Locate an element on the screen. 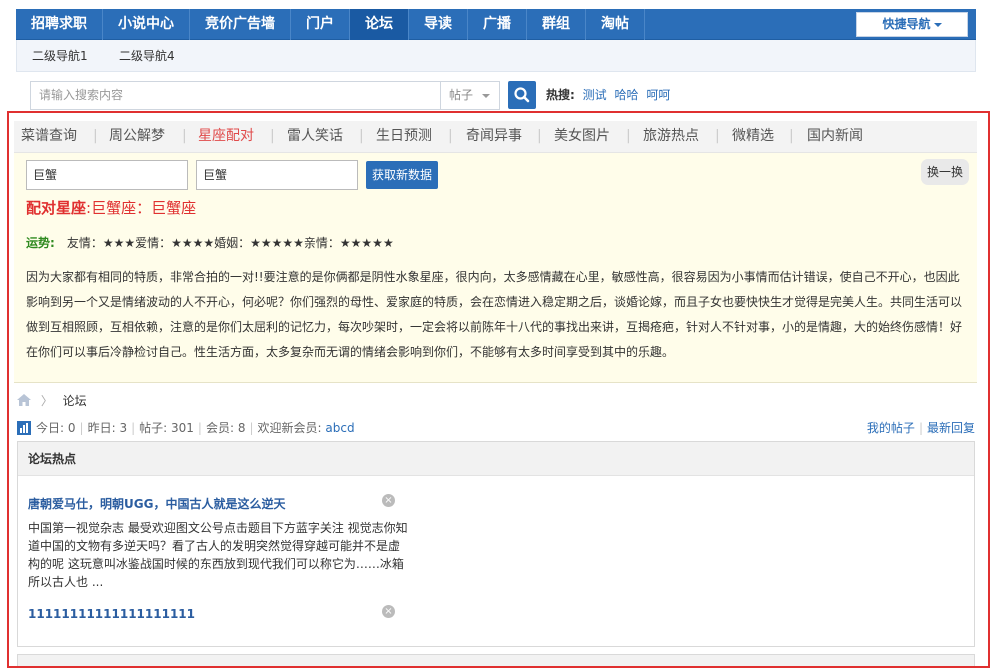 This screenshot has width=1007, height=669. hot-search-term: 测试 is located at coordinates (595, 95).